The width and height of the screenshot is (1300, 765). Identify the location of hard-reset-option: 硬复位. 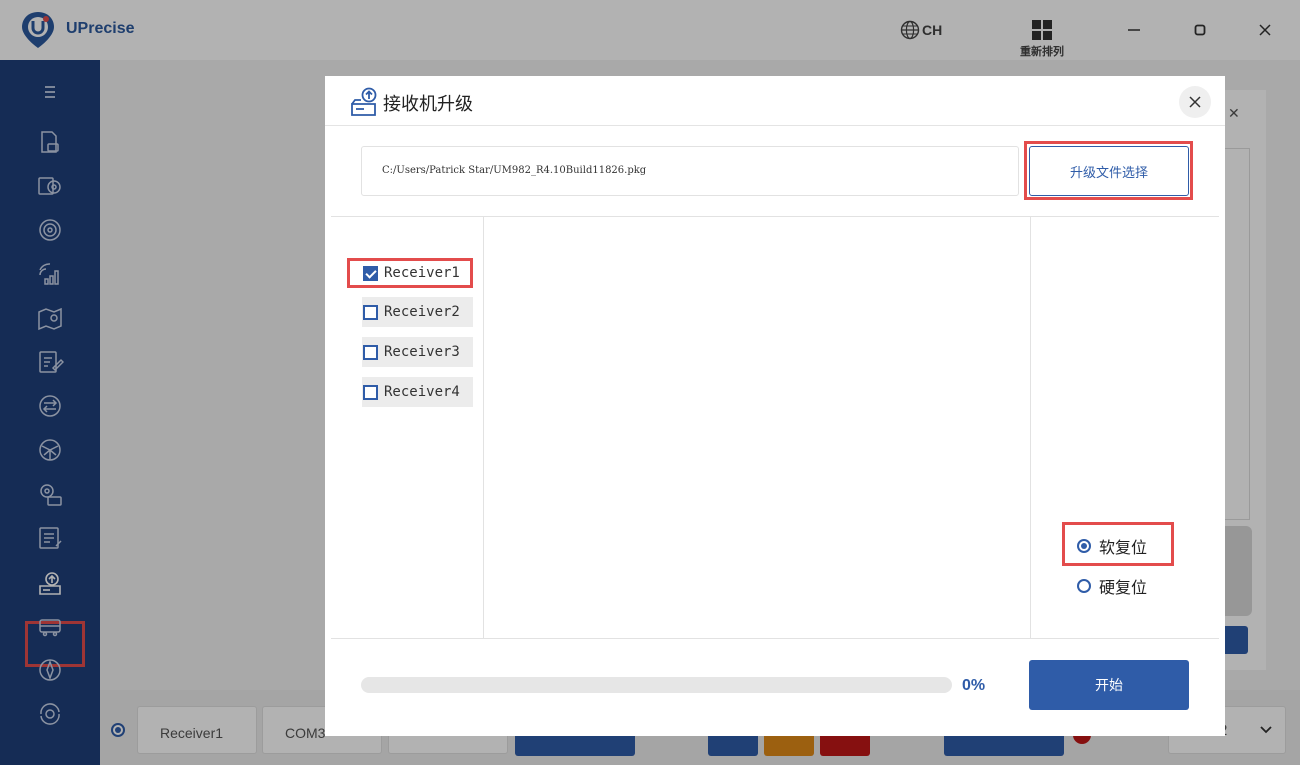
(1112, 586).